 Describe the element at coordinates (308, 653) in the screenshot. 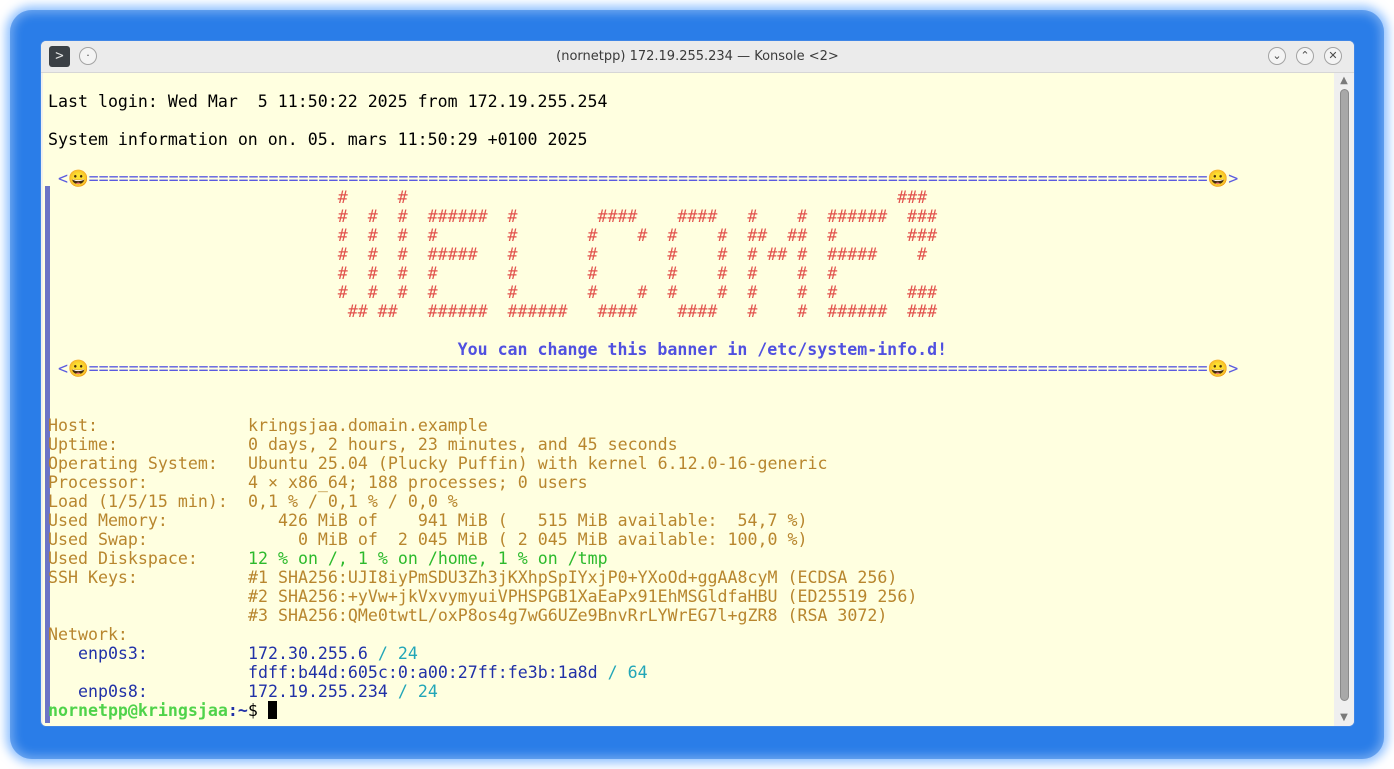

I see `ip-address: 172.30.255.6` at that location.